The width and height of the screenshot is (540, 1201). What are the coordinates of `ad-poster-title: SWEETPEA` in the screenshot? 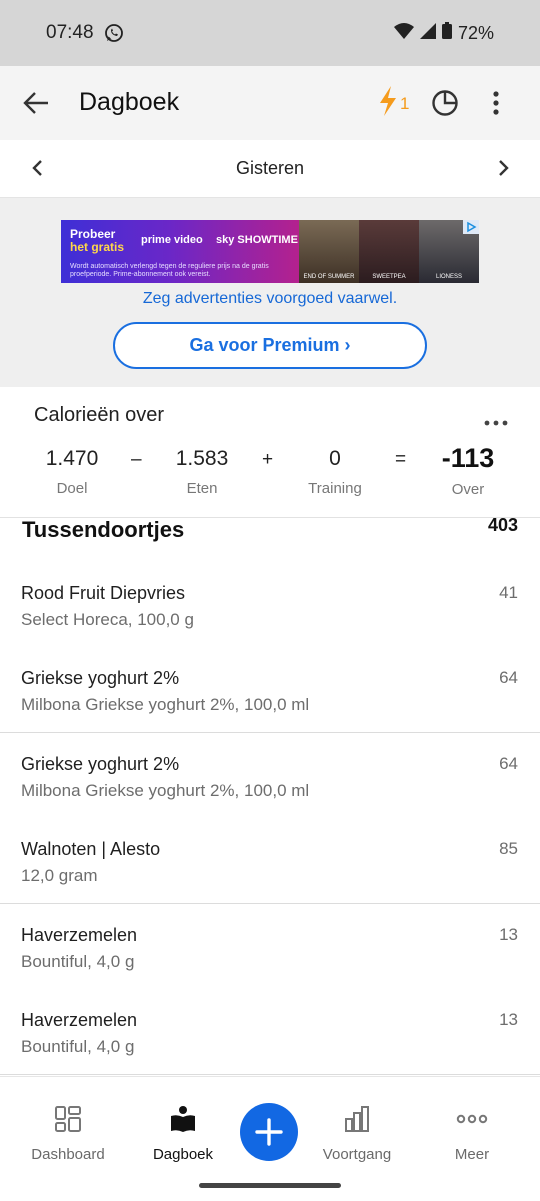 It's located at (389, 277).